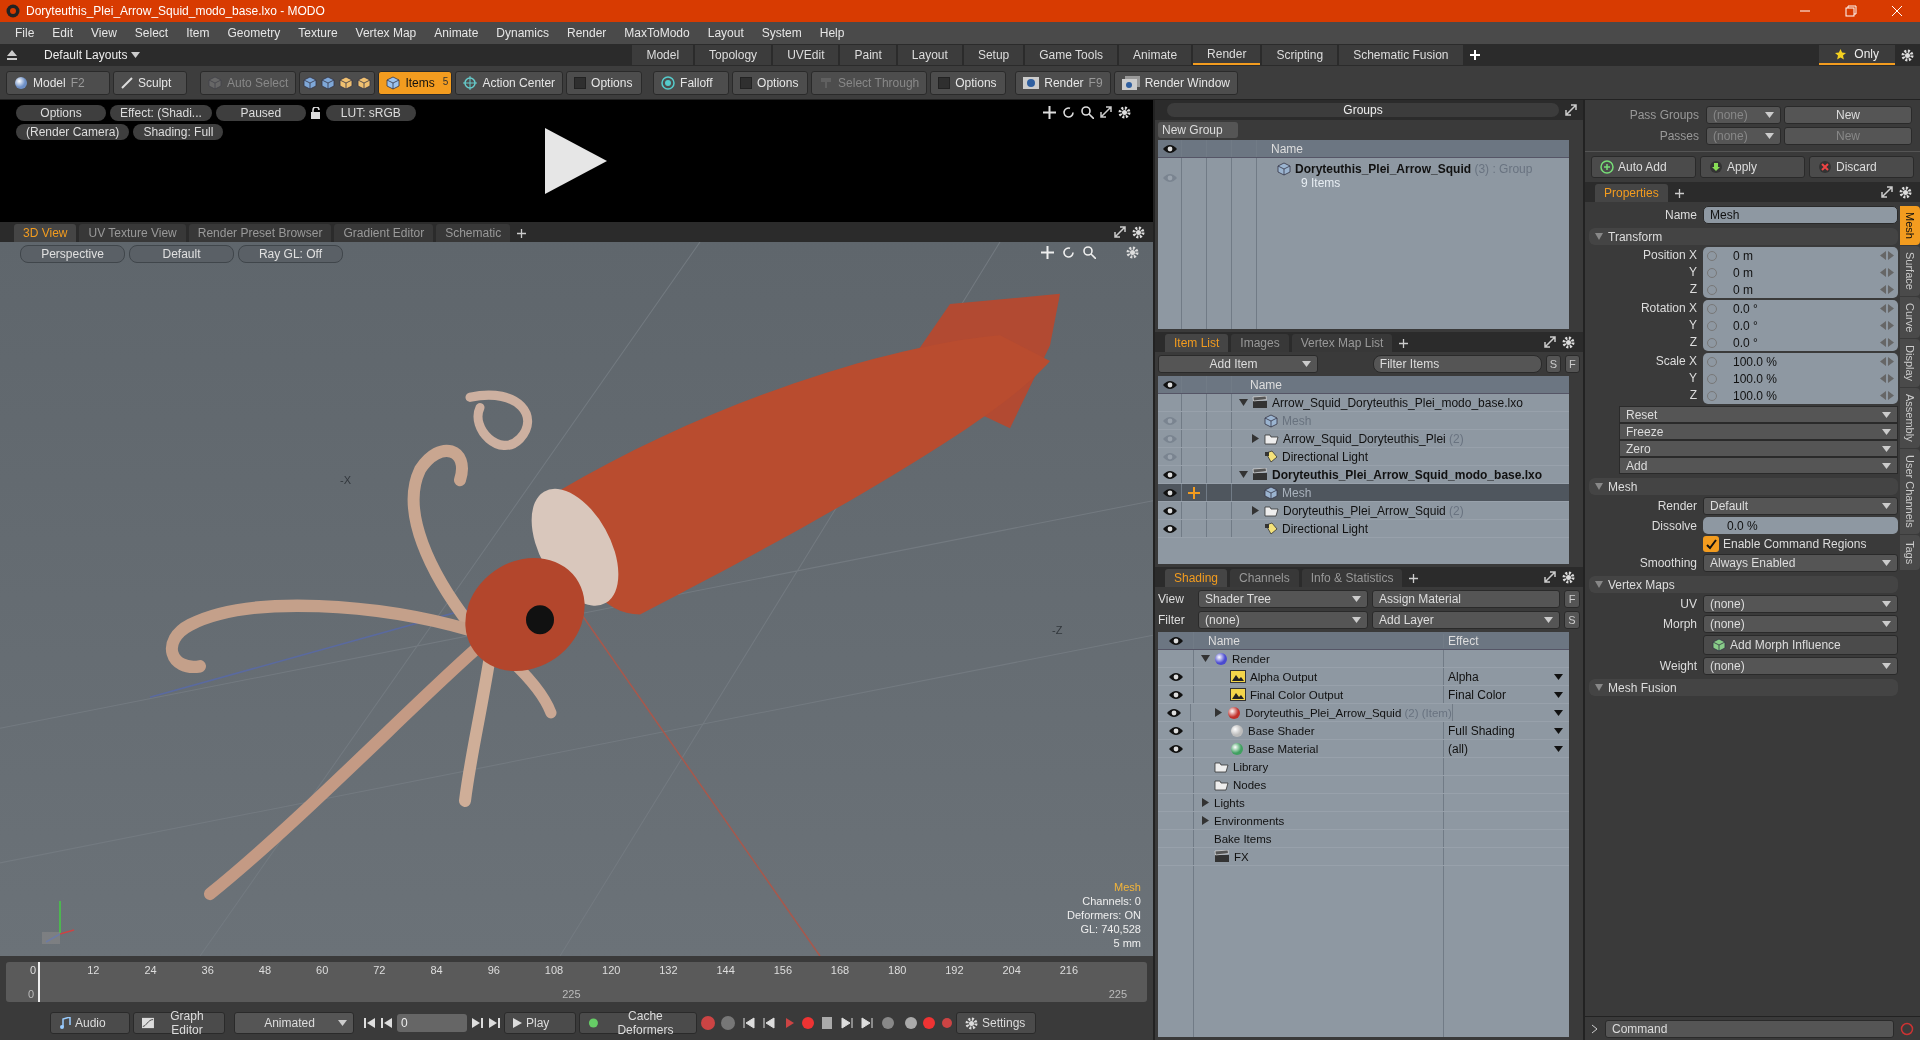 The image size is (1920, 1040). Describe the element at coordinates (58, 82) in the screenshot. I see `model-mode-button: Model F2` at that location.